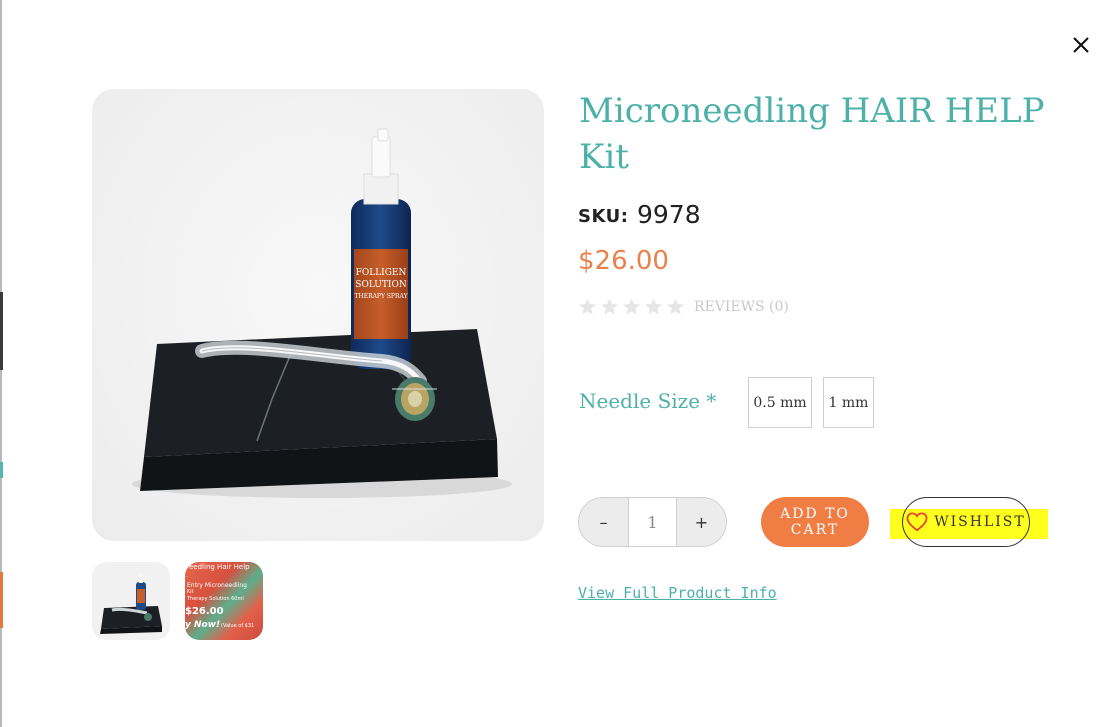 The image size is (1118, 727). I want to click on sku-label: SKU:, so click(603, 216).